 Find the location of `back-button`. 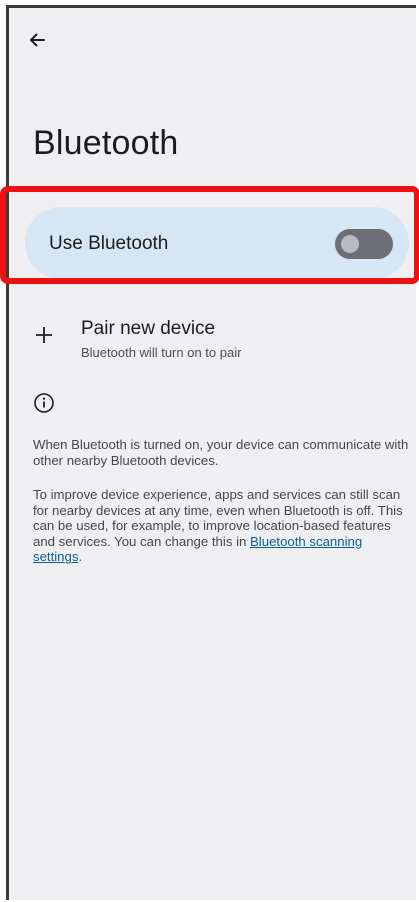

back-button is located at coordinates (37, 40).